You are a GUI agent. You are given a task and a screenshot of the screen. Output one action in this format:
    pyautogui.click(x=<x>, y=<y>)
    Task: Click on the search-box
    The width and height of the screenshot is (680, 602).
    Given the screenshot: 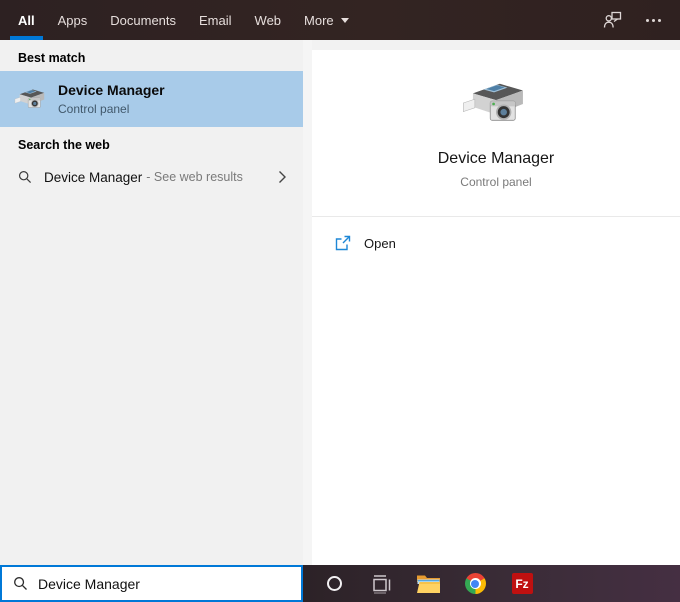 What is the action you would take?
    pyautogui.click(x=151, y=583)
    